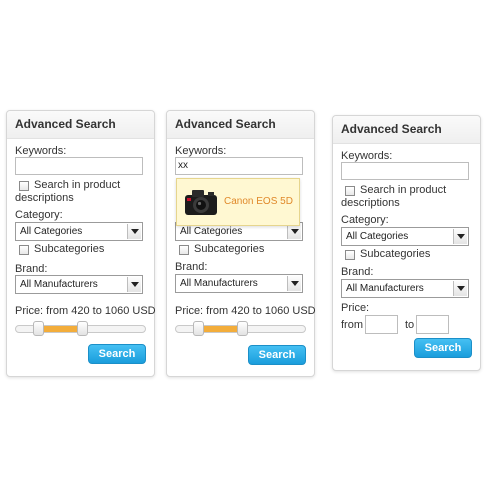  Describe the element at coordinates (410, 325) in the screenshot. I see `price-to-label: to` at that location.